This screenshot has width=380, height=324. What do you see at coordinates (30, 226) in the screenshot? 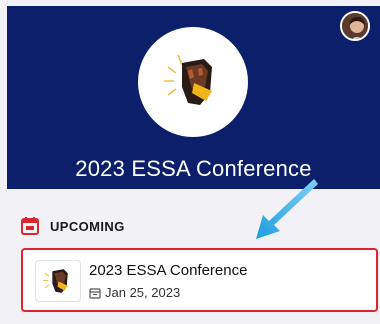
I see `calendar-icon` at bounding box center [30, 226].